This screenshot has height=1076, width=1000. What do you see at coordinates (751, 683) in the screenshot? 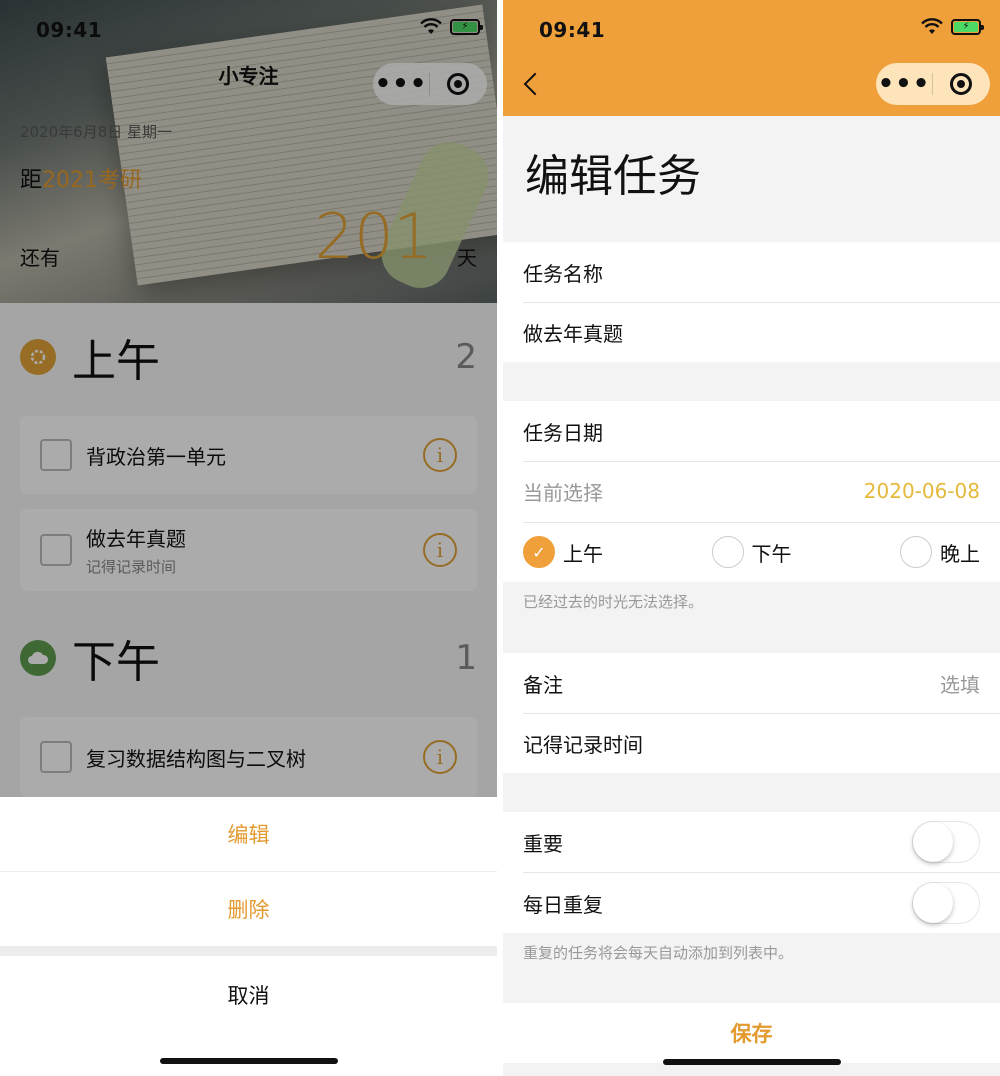
I see `note-row: 备注 选填` at bounding box center [751, 683].